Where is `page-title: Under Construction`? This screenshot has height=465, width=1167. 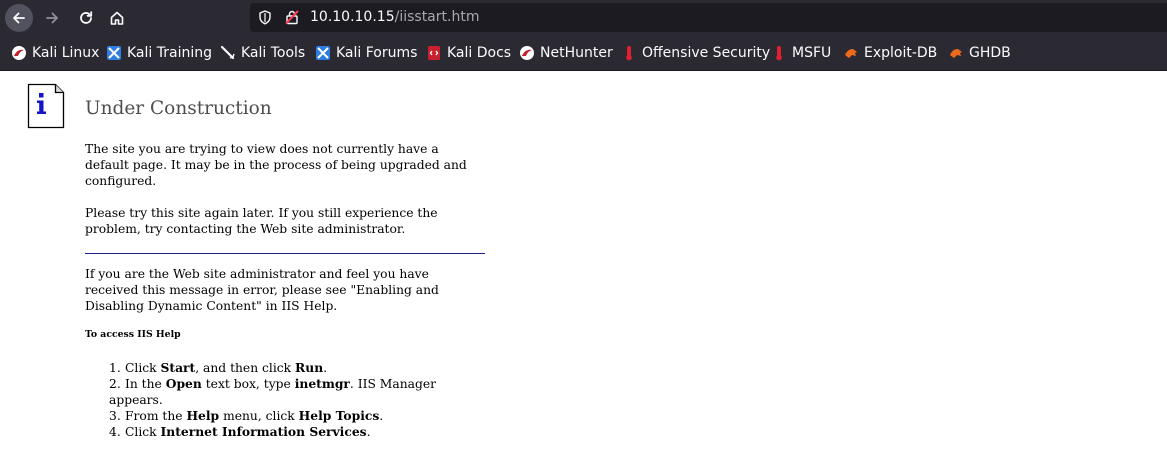
page-title: Under Construction is located at coordinates (178, 108).